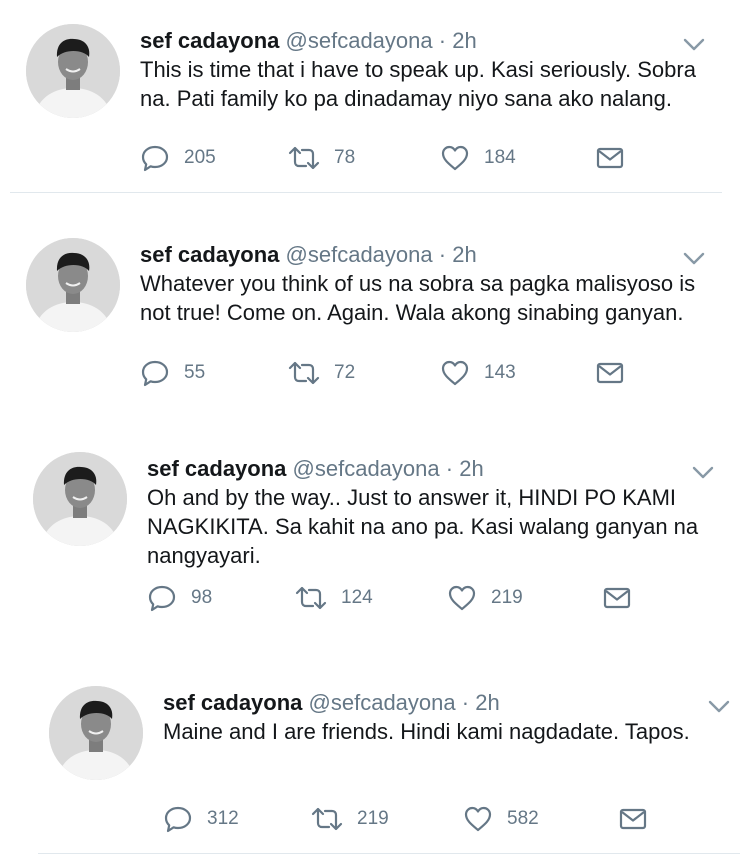 This screenshot has width=750, height=865. I want to click on like-count: 143, so click(500, 372).